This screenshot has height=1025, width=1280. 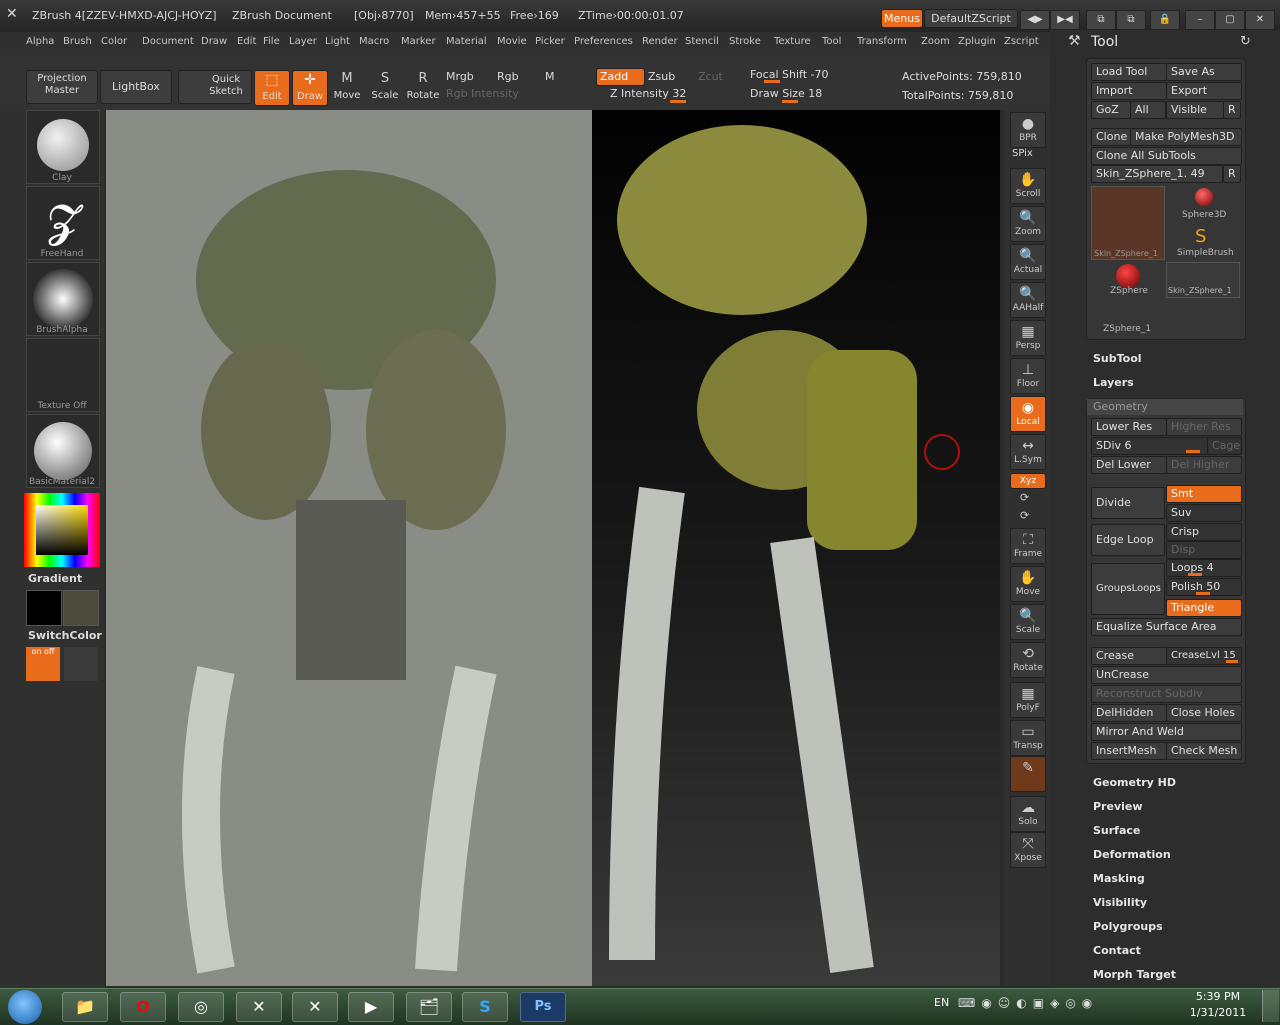 What do you see at coordinates (1200, 20) in the screenshot?
I see `minimize-icon: –` at bounding box center [1200, 20].